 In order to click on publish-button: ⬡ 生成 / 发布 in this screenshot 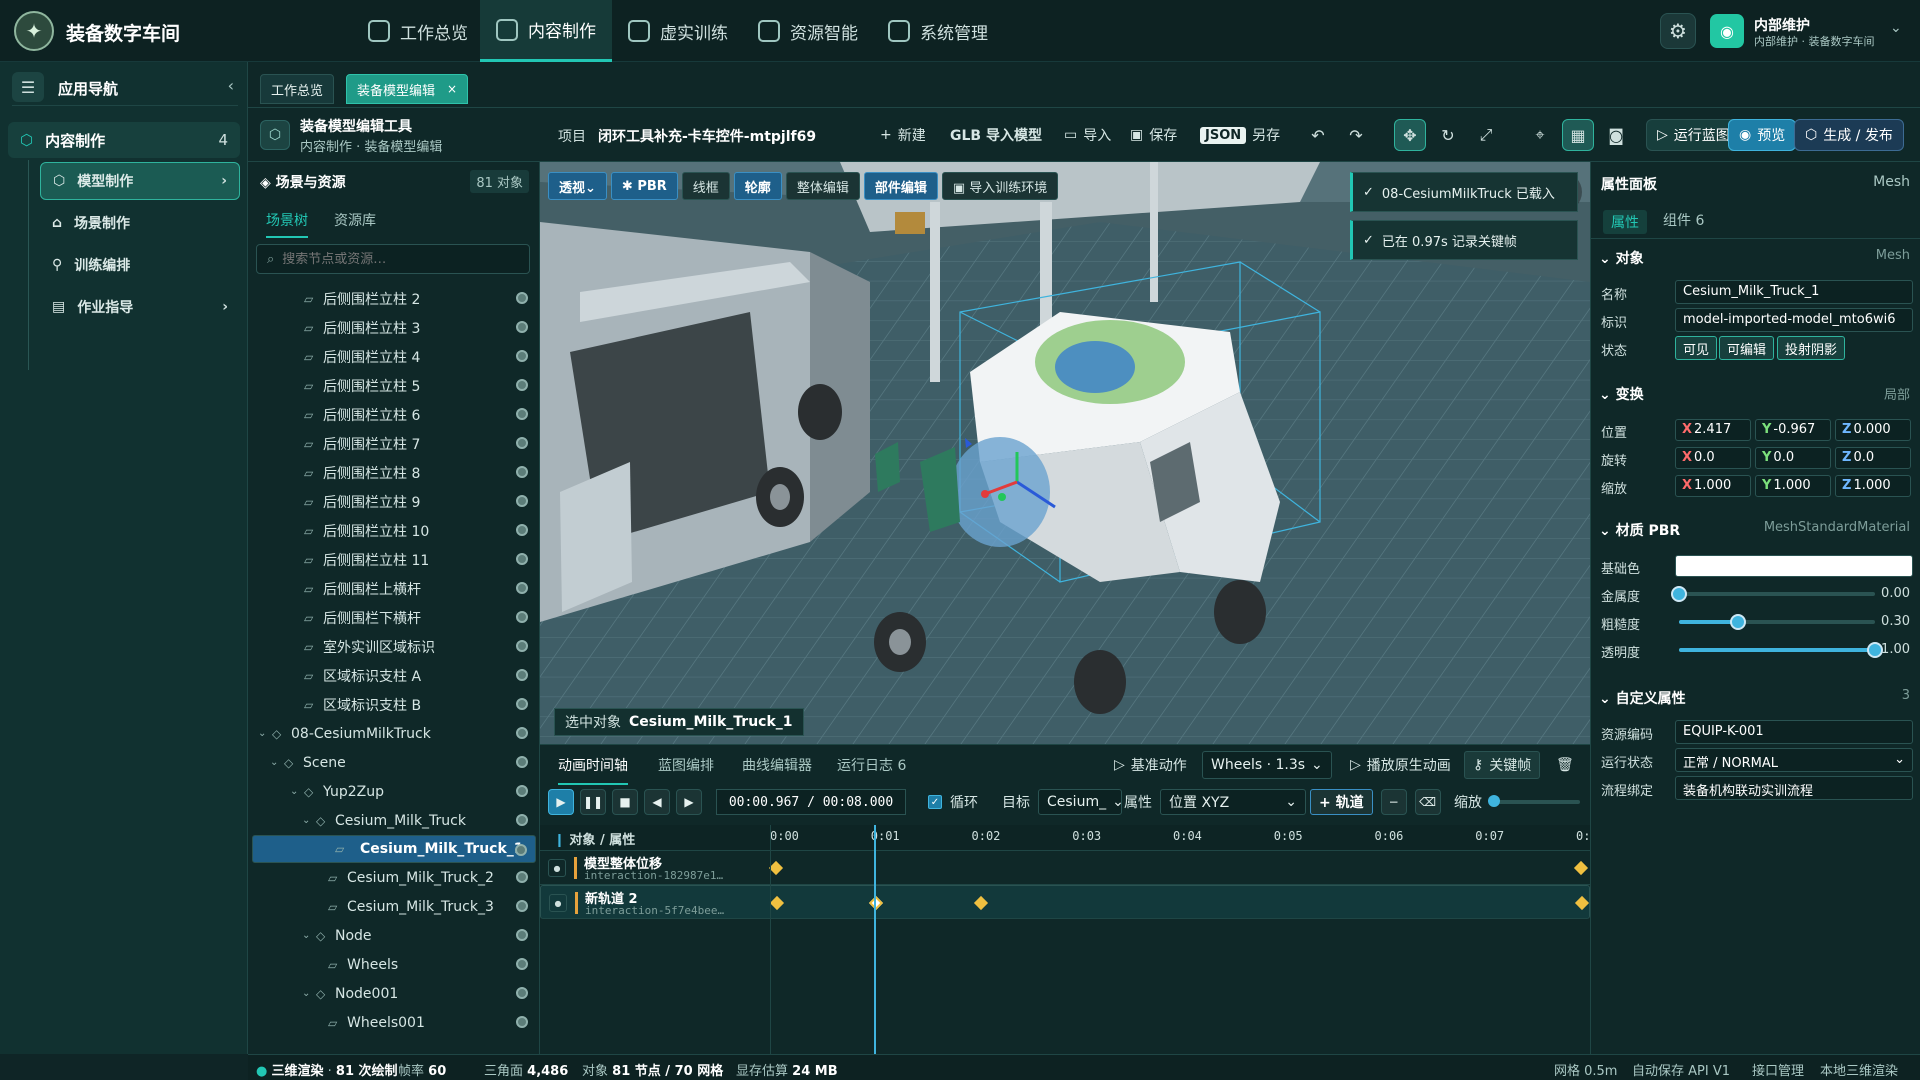, I will do `click(1849, 135)`.